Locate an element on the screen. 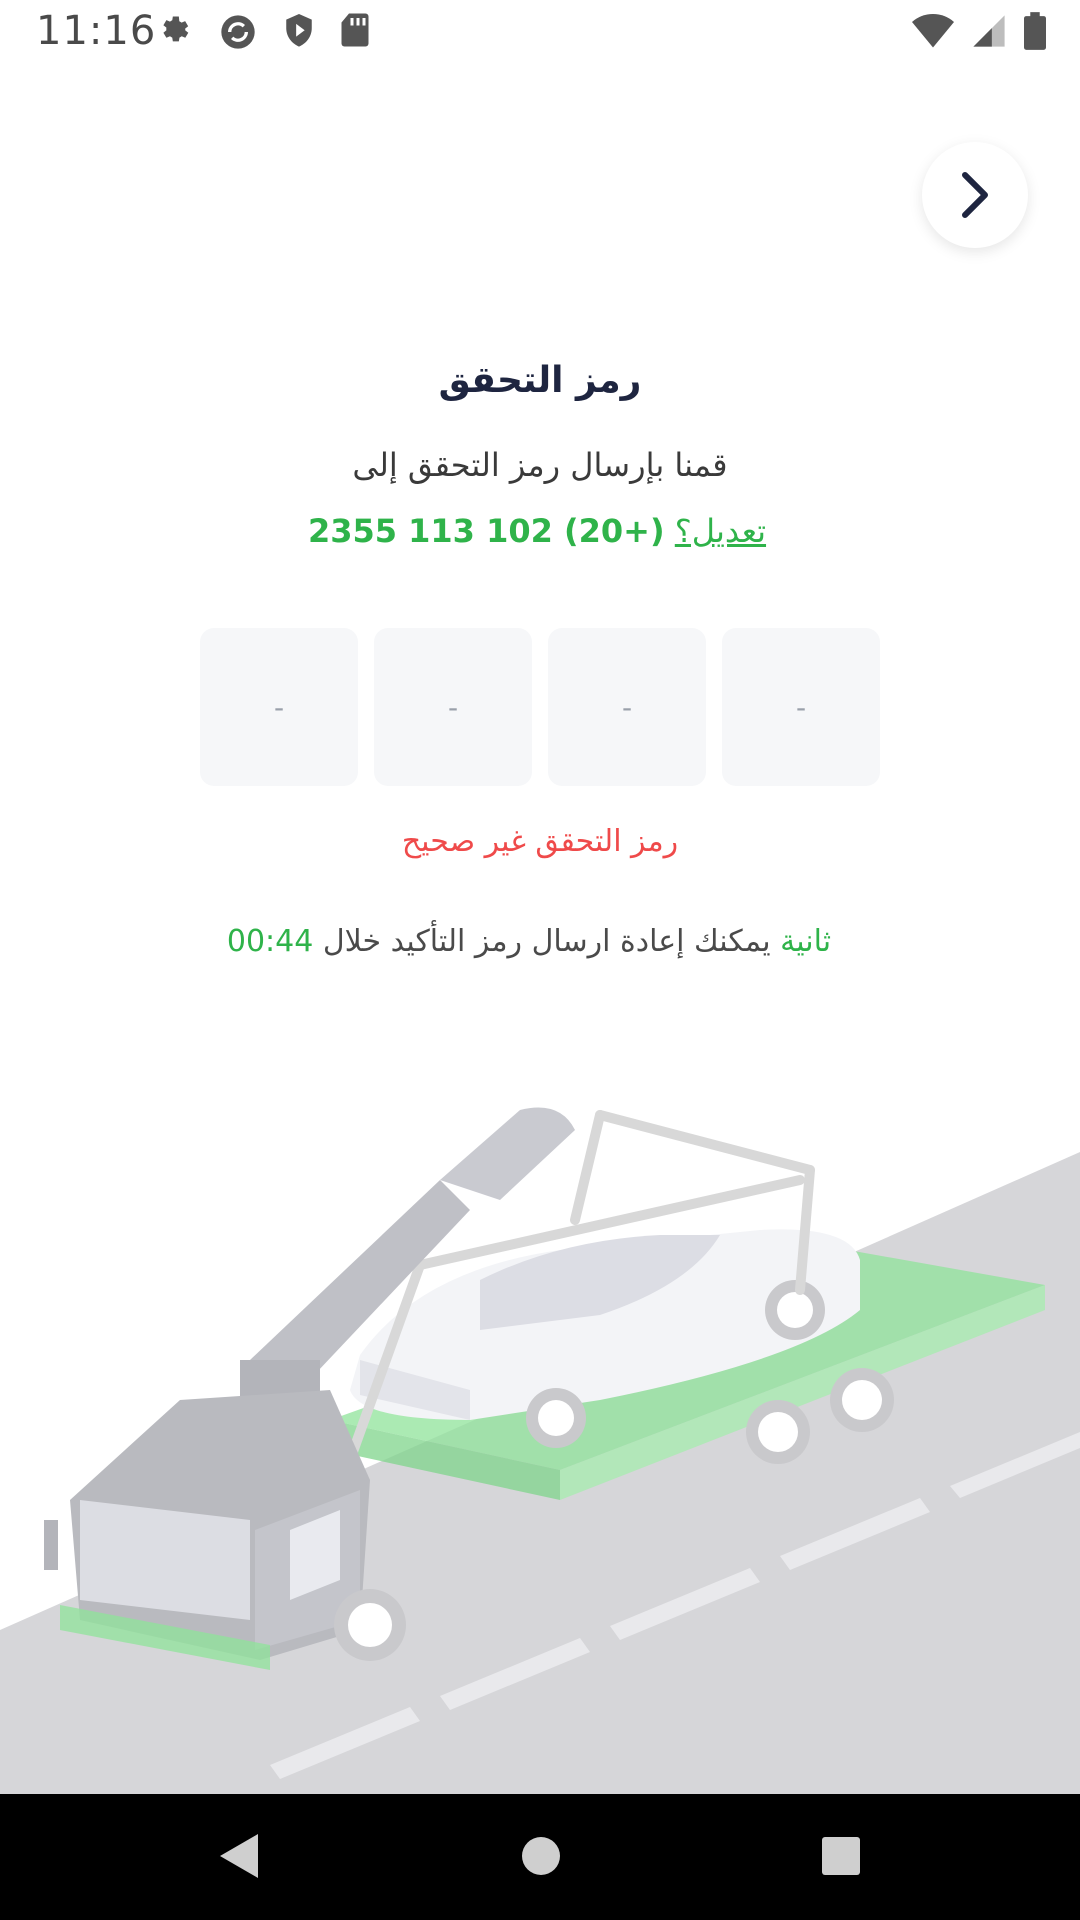 The image size is (1080, 1920). otp-input-row: - - - - is located at coordinates (540, 707).